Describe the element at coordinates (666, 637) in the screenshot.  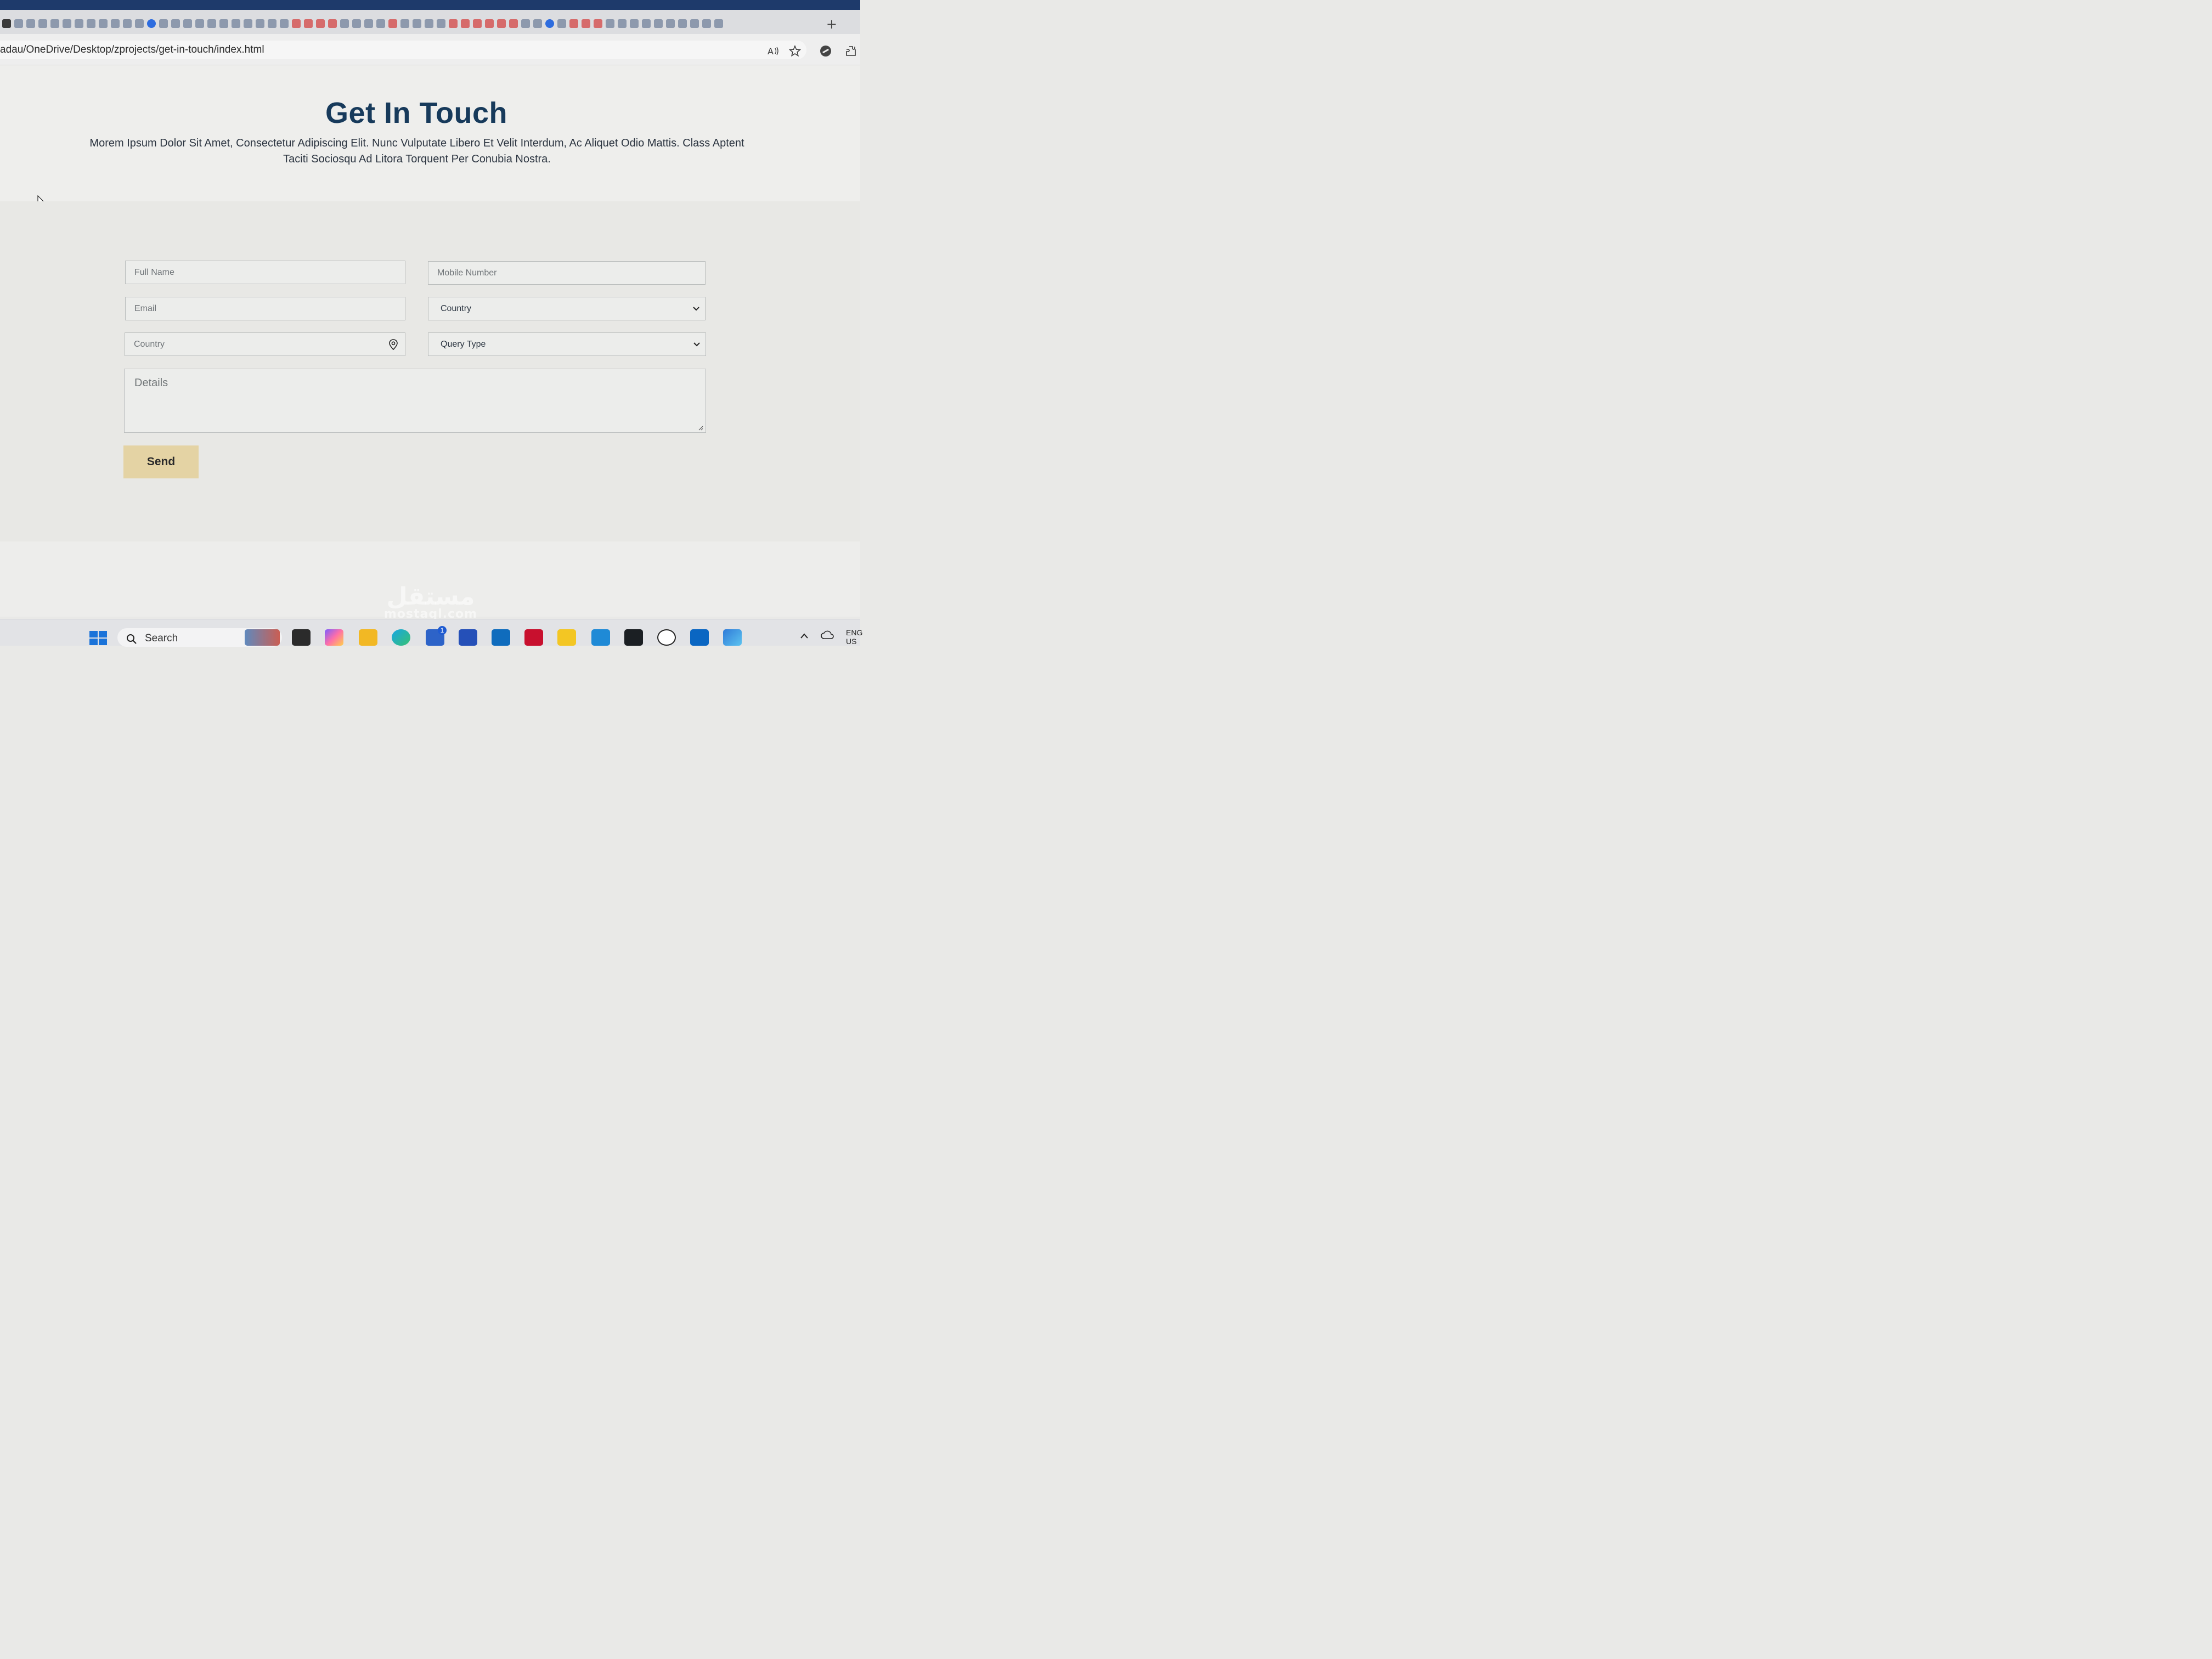
I see `chatgpt-icon` at that location.